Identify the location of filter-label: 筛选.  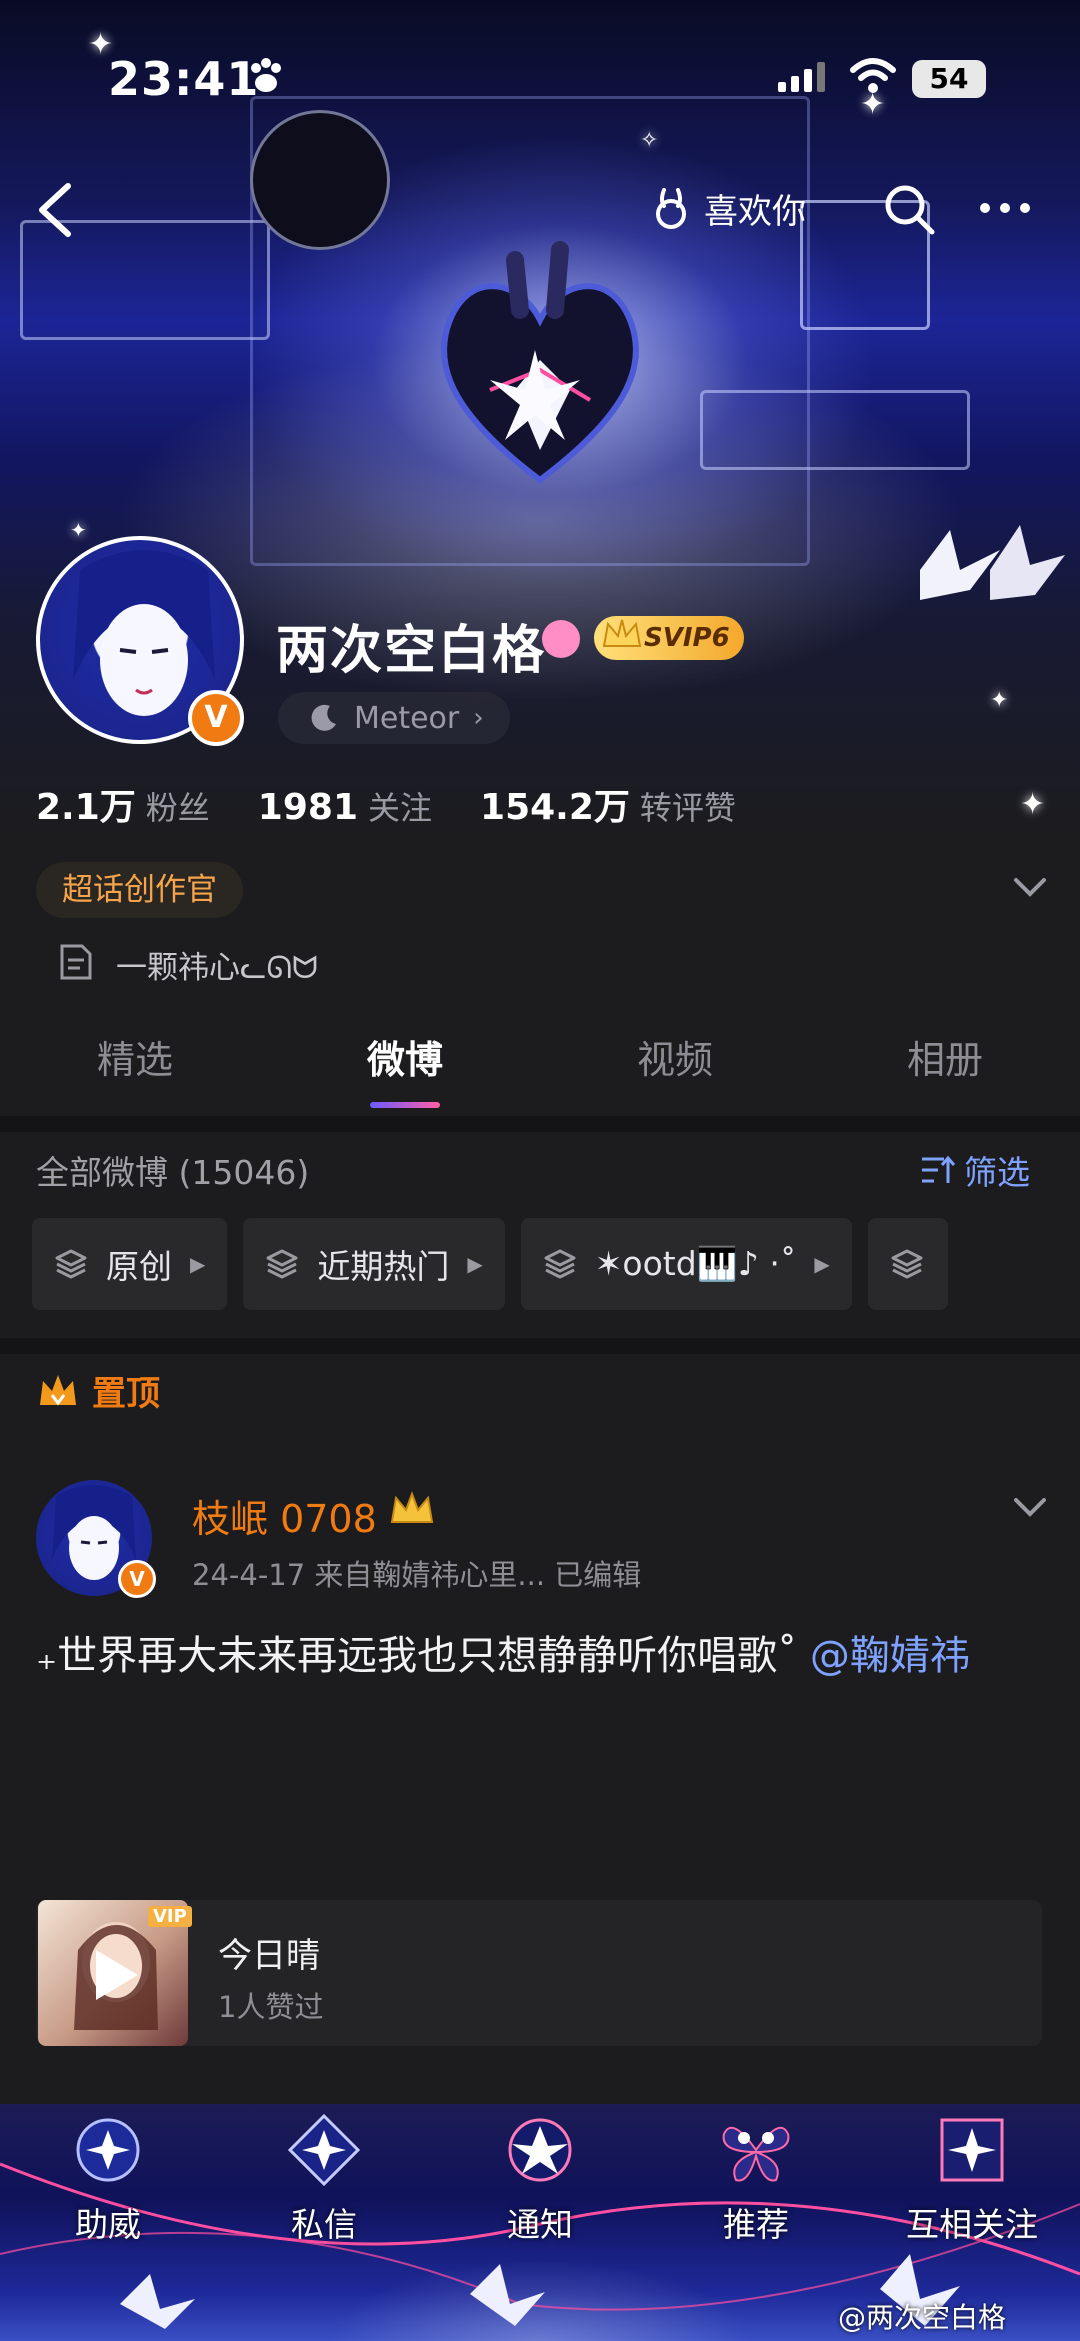
(997, 1172).